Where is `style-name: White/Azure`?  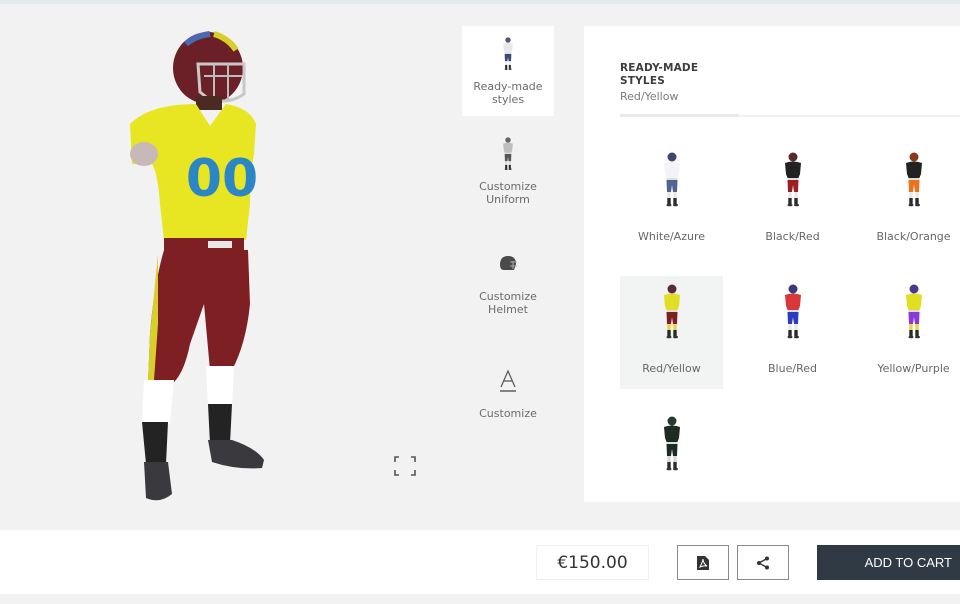 style-name: White/Azure is located at coordinates (671, 236).